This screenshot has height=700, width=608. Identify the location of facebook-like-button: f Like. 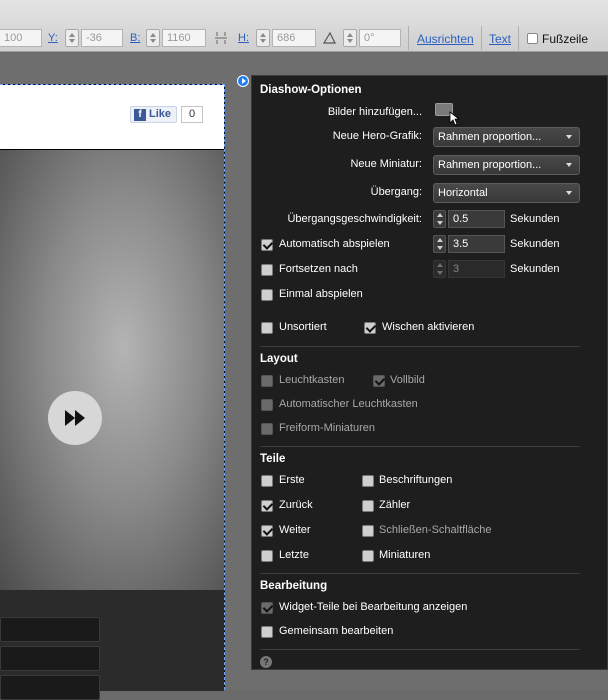
(153, 114).